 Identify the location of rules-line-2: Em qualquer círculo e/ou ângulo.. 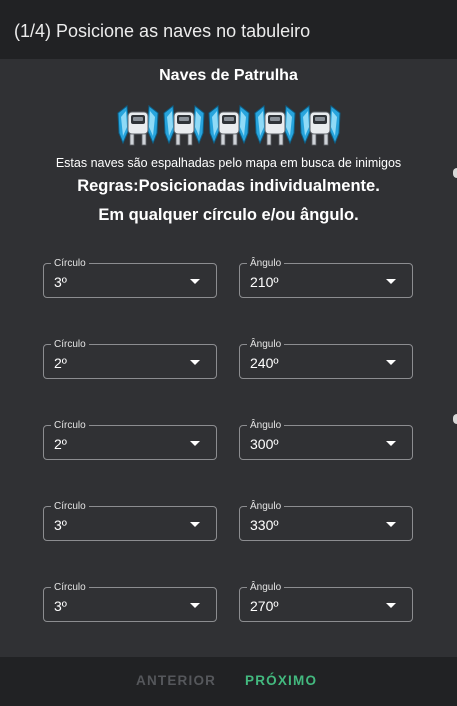
(228, 215).